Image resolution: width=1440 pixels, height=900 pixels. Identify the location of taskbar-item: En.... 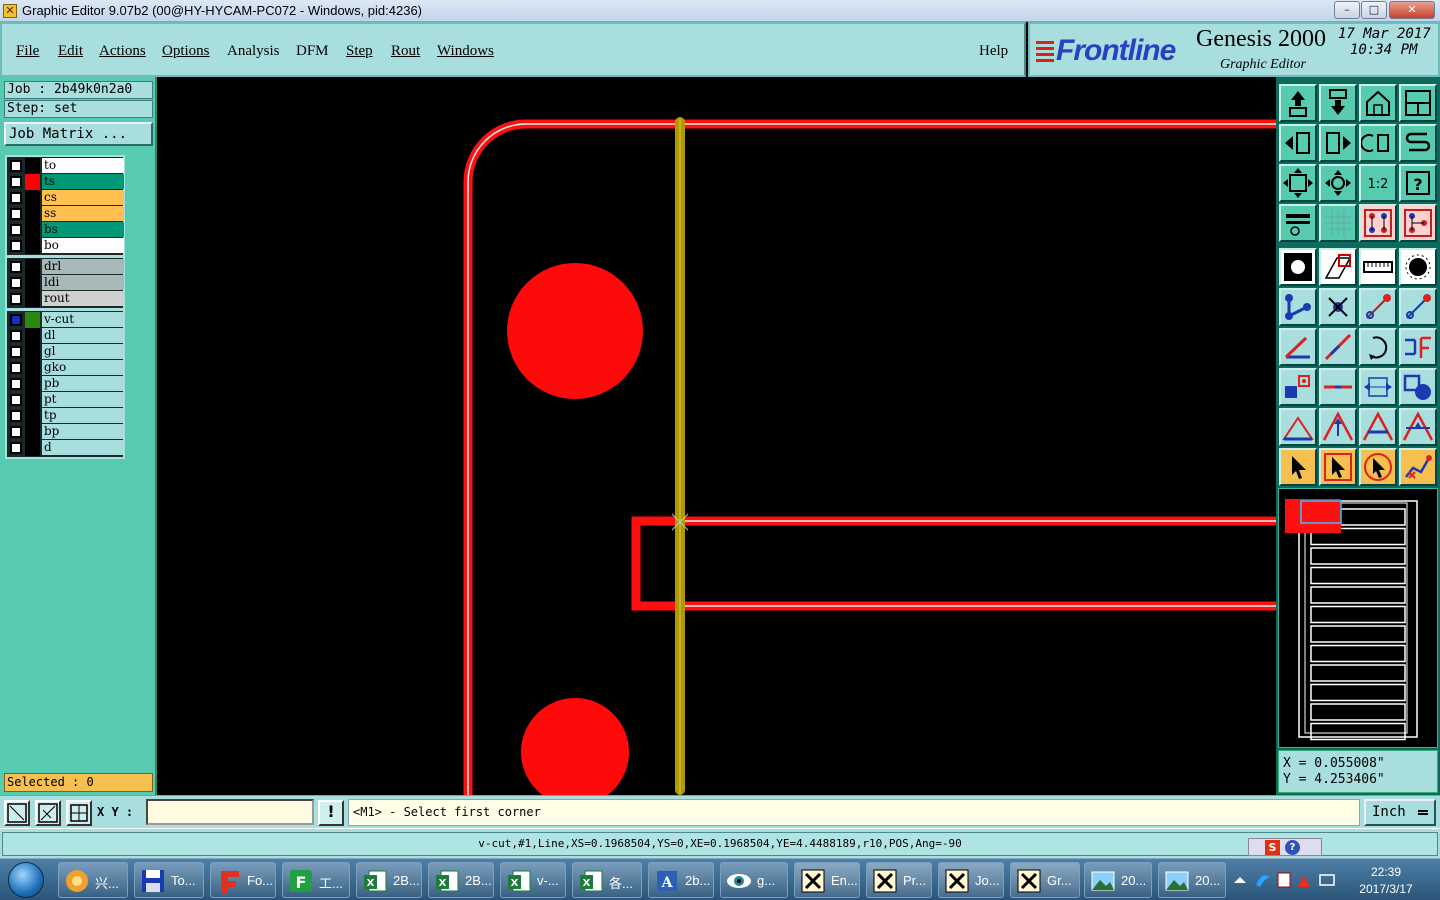
(827, 880).